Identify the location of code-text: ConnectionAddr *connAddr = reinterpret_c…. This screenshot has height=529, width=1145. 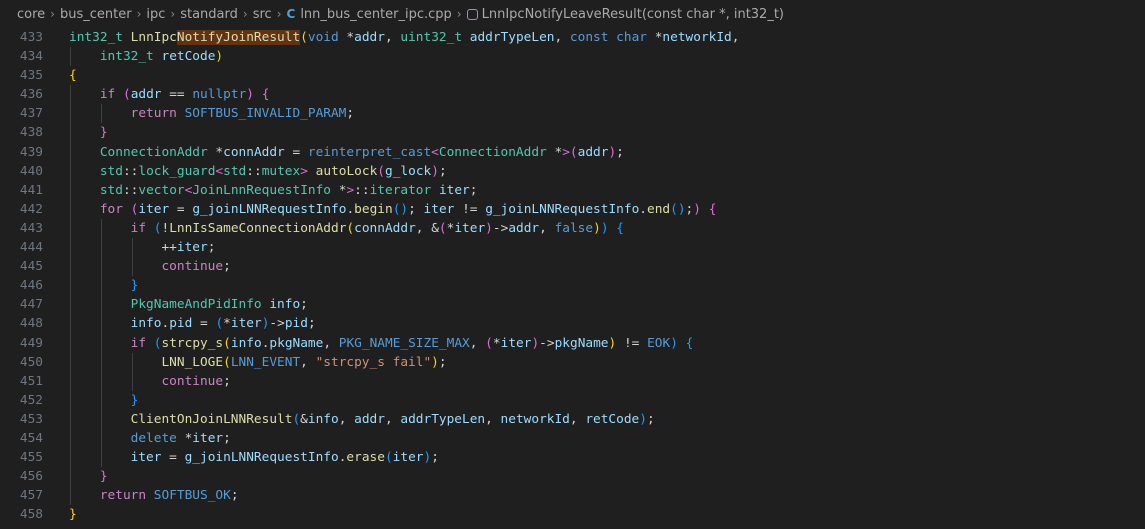
(346, 152).